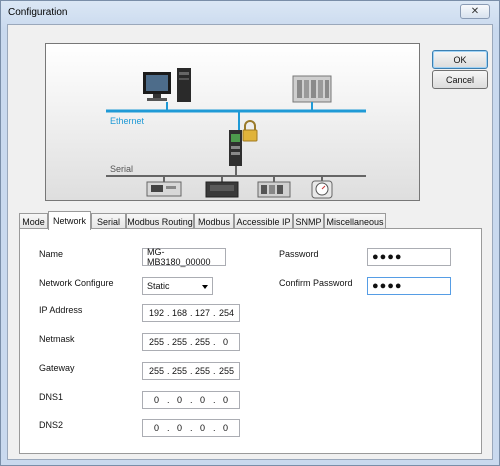 Image resolution: width=500 pixels, height=466 pixels. I want to click on netmask-octet-3: 255, so click(203, 342).